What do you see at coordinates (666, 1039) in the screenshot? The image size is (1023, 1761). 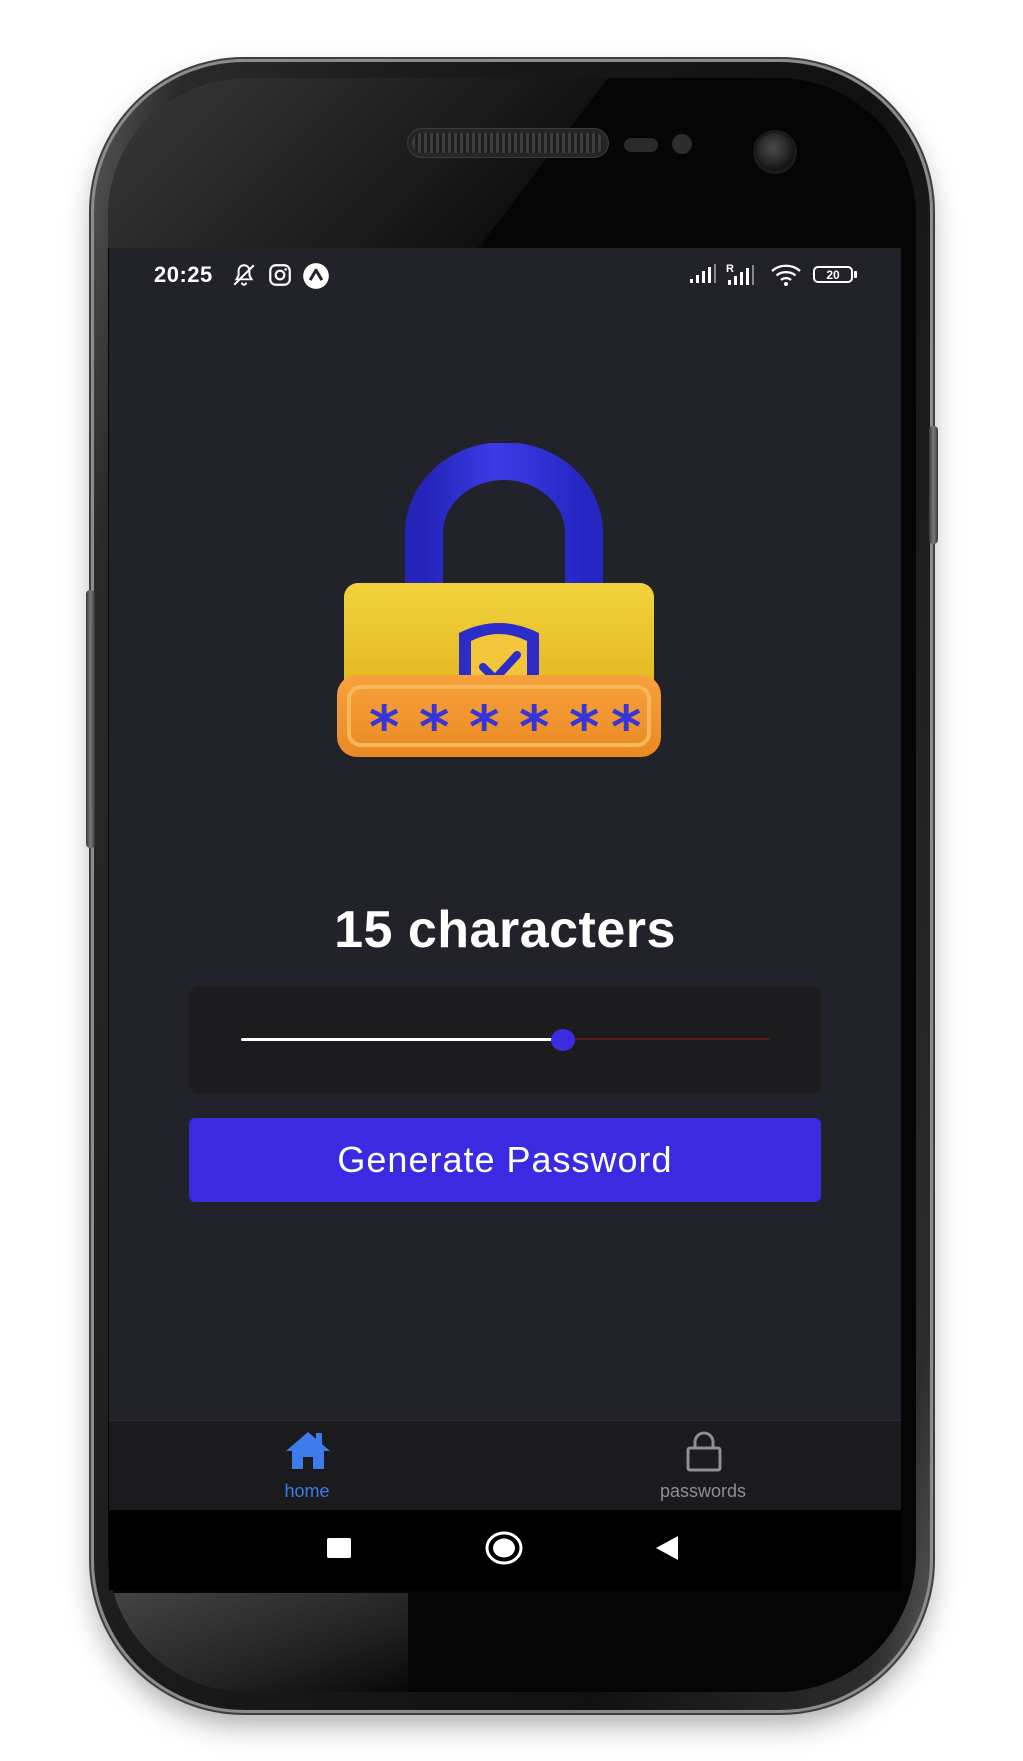 I see `slider-track-empty` at bounding box center [666, 1039].